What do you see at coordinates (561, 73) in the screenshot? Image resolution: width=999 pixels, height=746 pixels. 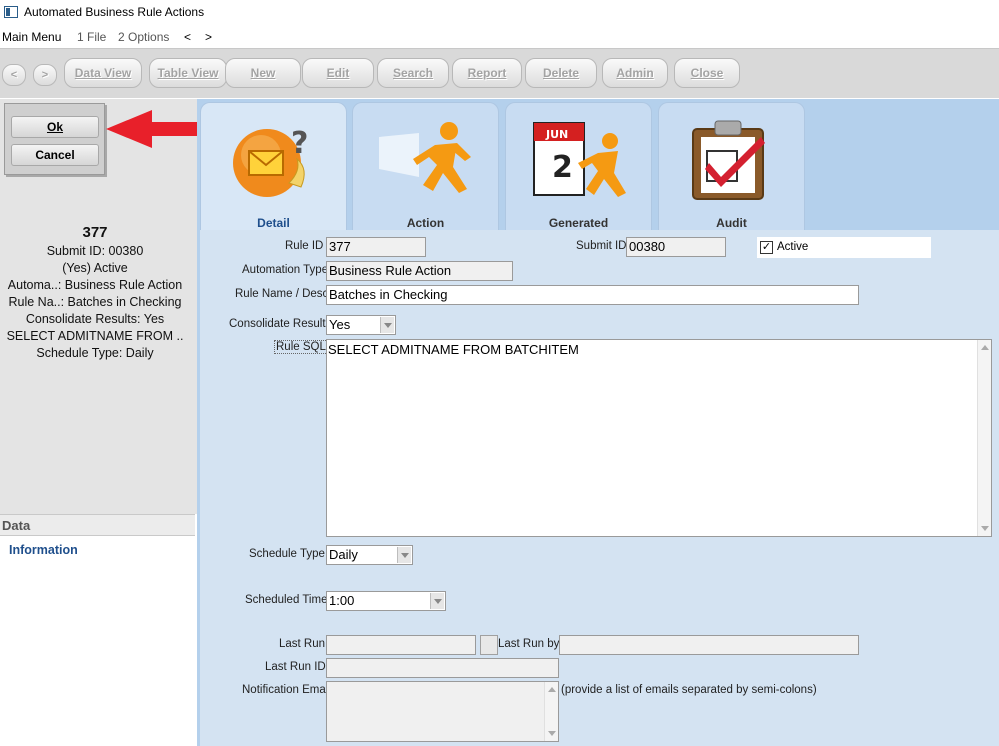 I see `delete-button: Delete` at bounding box center [561, 73].